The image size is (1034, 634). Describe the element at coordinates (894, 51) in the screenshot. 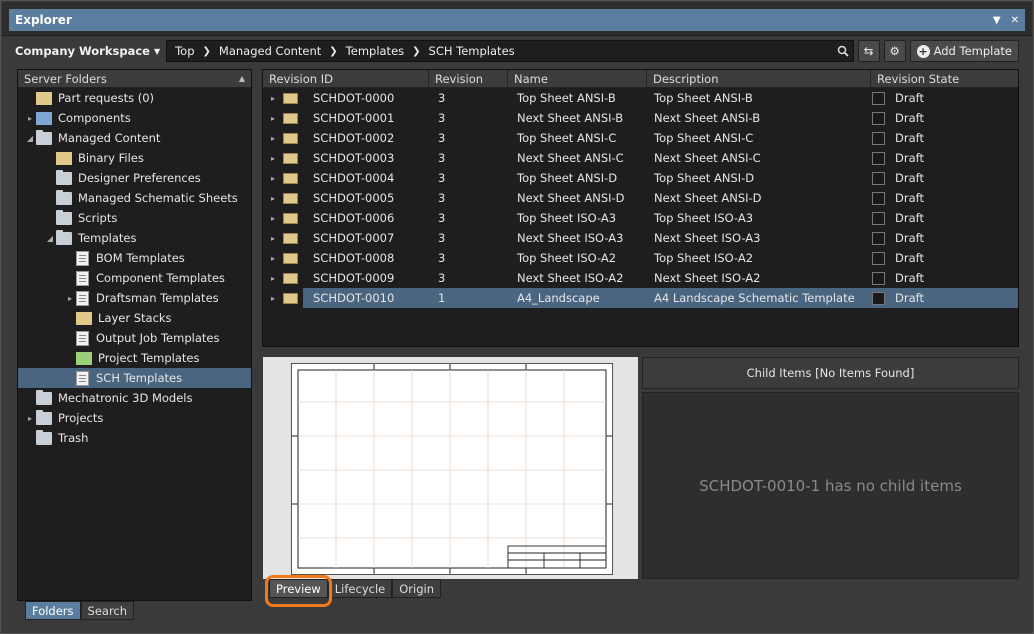

I see `settings-button: ⚙` at that location.